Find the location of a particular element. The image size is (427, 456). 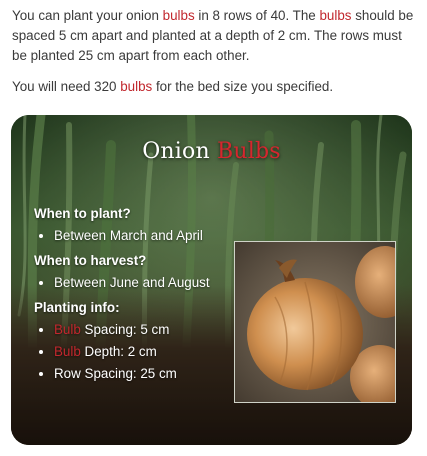

count-text-2: for the bed size you specified. is located at coordinates (243, 86).